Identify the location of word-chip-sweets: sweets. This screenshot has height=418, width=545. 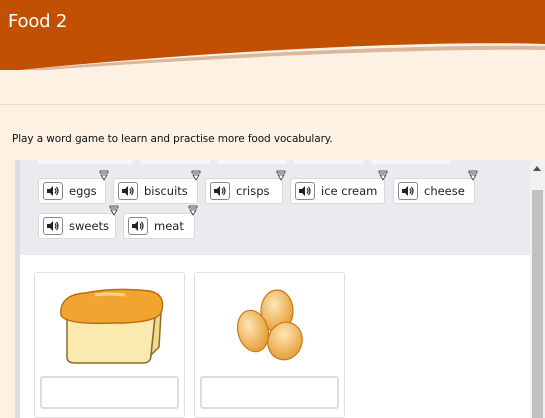
(78, 222).